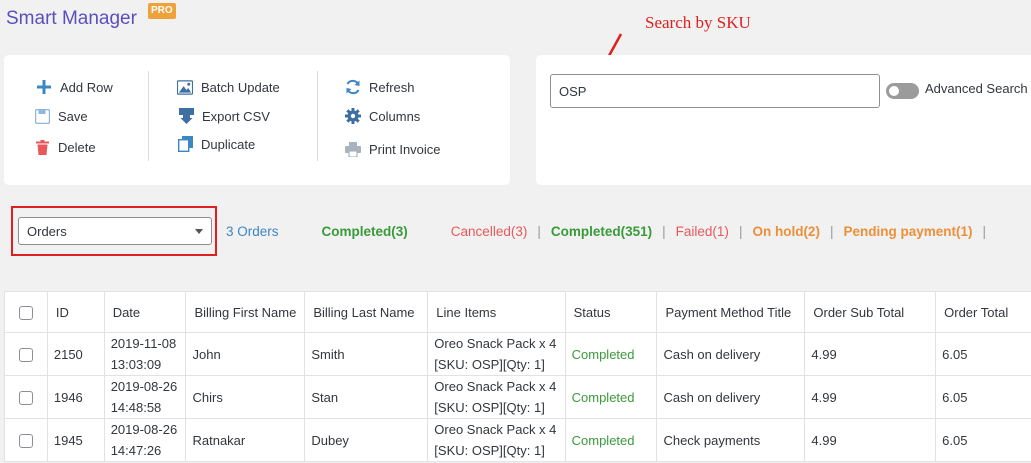 This screenshot has height=463, width=1031. Describe the element at coordinates (395, 116) in the screenshot. I see `columns-label: Columns` at that location.